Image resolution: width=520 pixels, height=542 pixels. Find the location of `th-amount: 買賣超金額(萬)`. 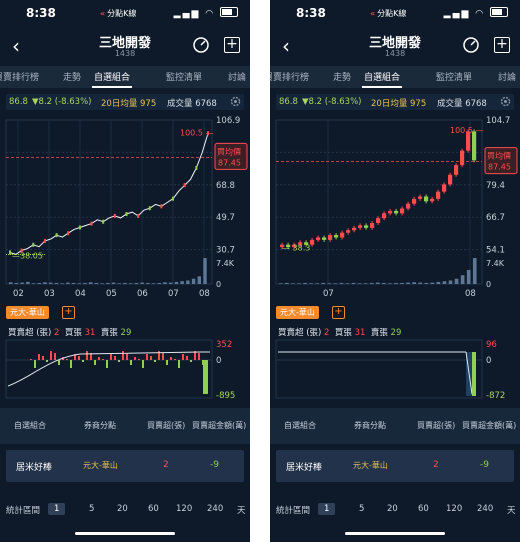

th-amount: 買賣超金額(萬) is located at coordinates (219, 425).